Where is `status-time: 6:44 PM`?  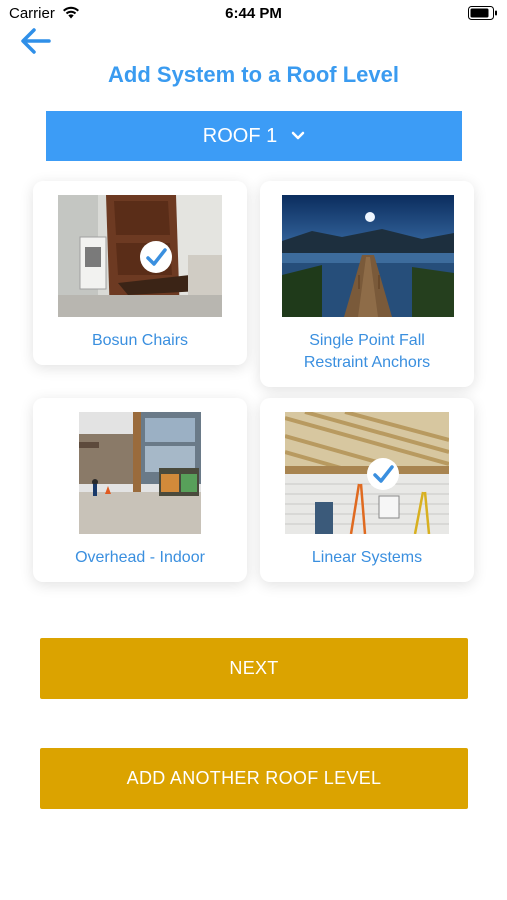 status-time: 6:44 PM is located at coordinates (253, 13).